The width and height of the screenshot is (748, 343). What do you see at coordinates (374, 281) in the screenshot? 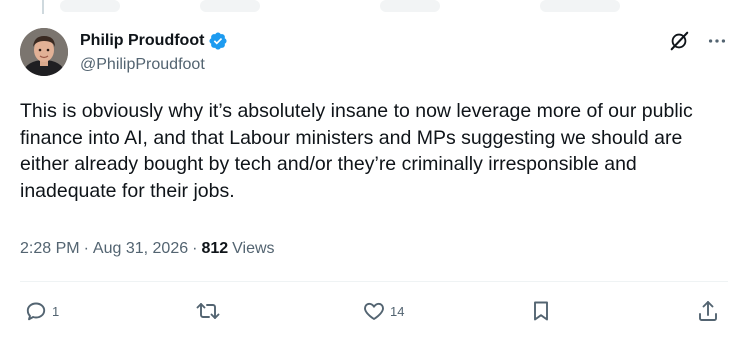
I see `divider` at bounding box center [374, 281].